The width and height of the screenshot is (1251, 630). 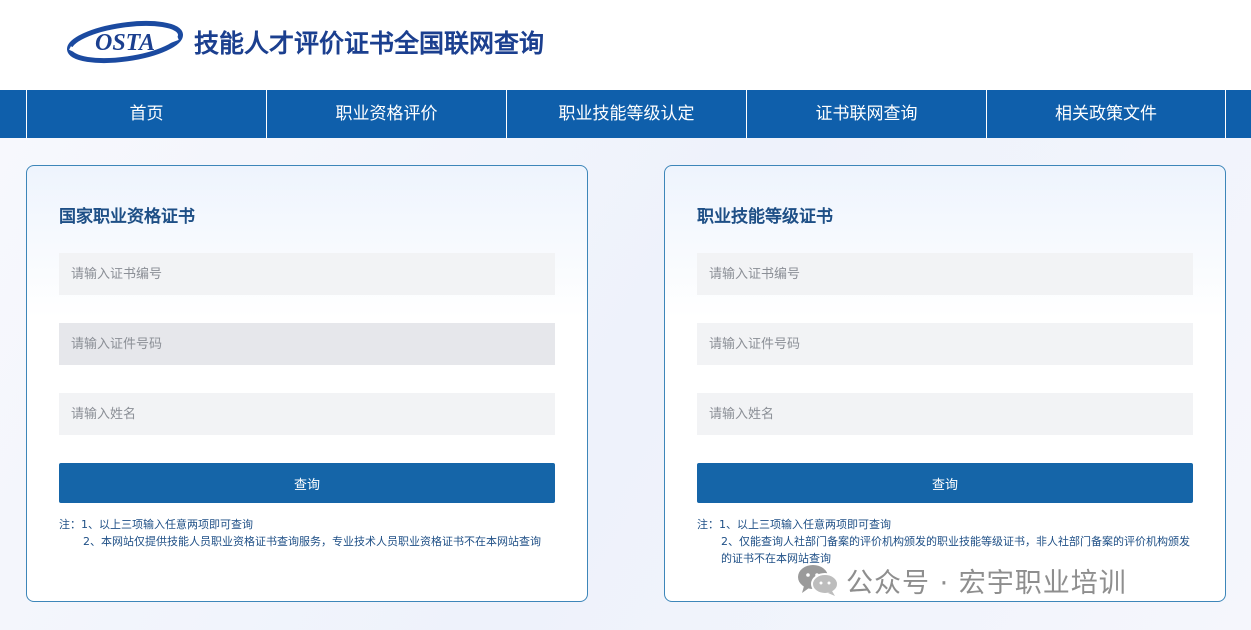 What do you see at coordinates (386, 114) in the screenshot?
I see `nav-item-qualification-evaluation: 职业资格评价` at bounding box center [386, 114].